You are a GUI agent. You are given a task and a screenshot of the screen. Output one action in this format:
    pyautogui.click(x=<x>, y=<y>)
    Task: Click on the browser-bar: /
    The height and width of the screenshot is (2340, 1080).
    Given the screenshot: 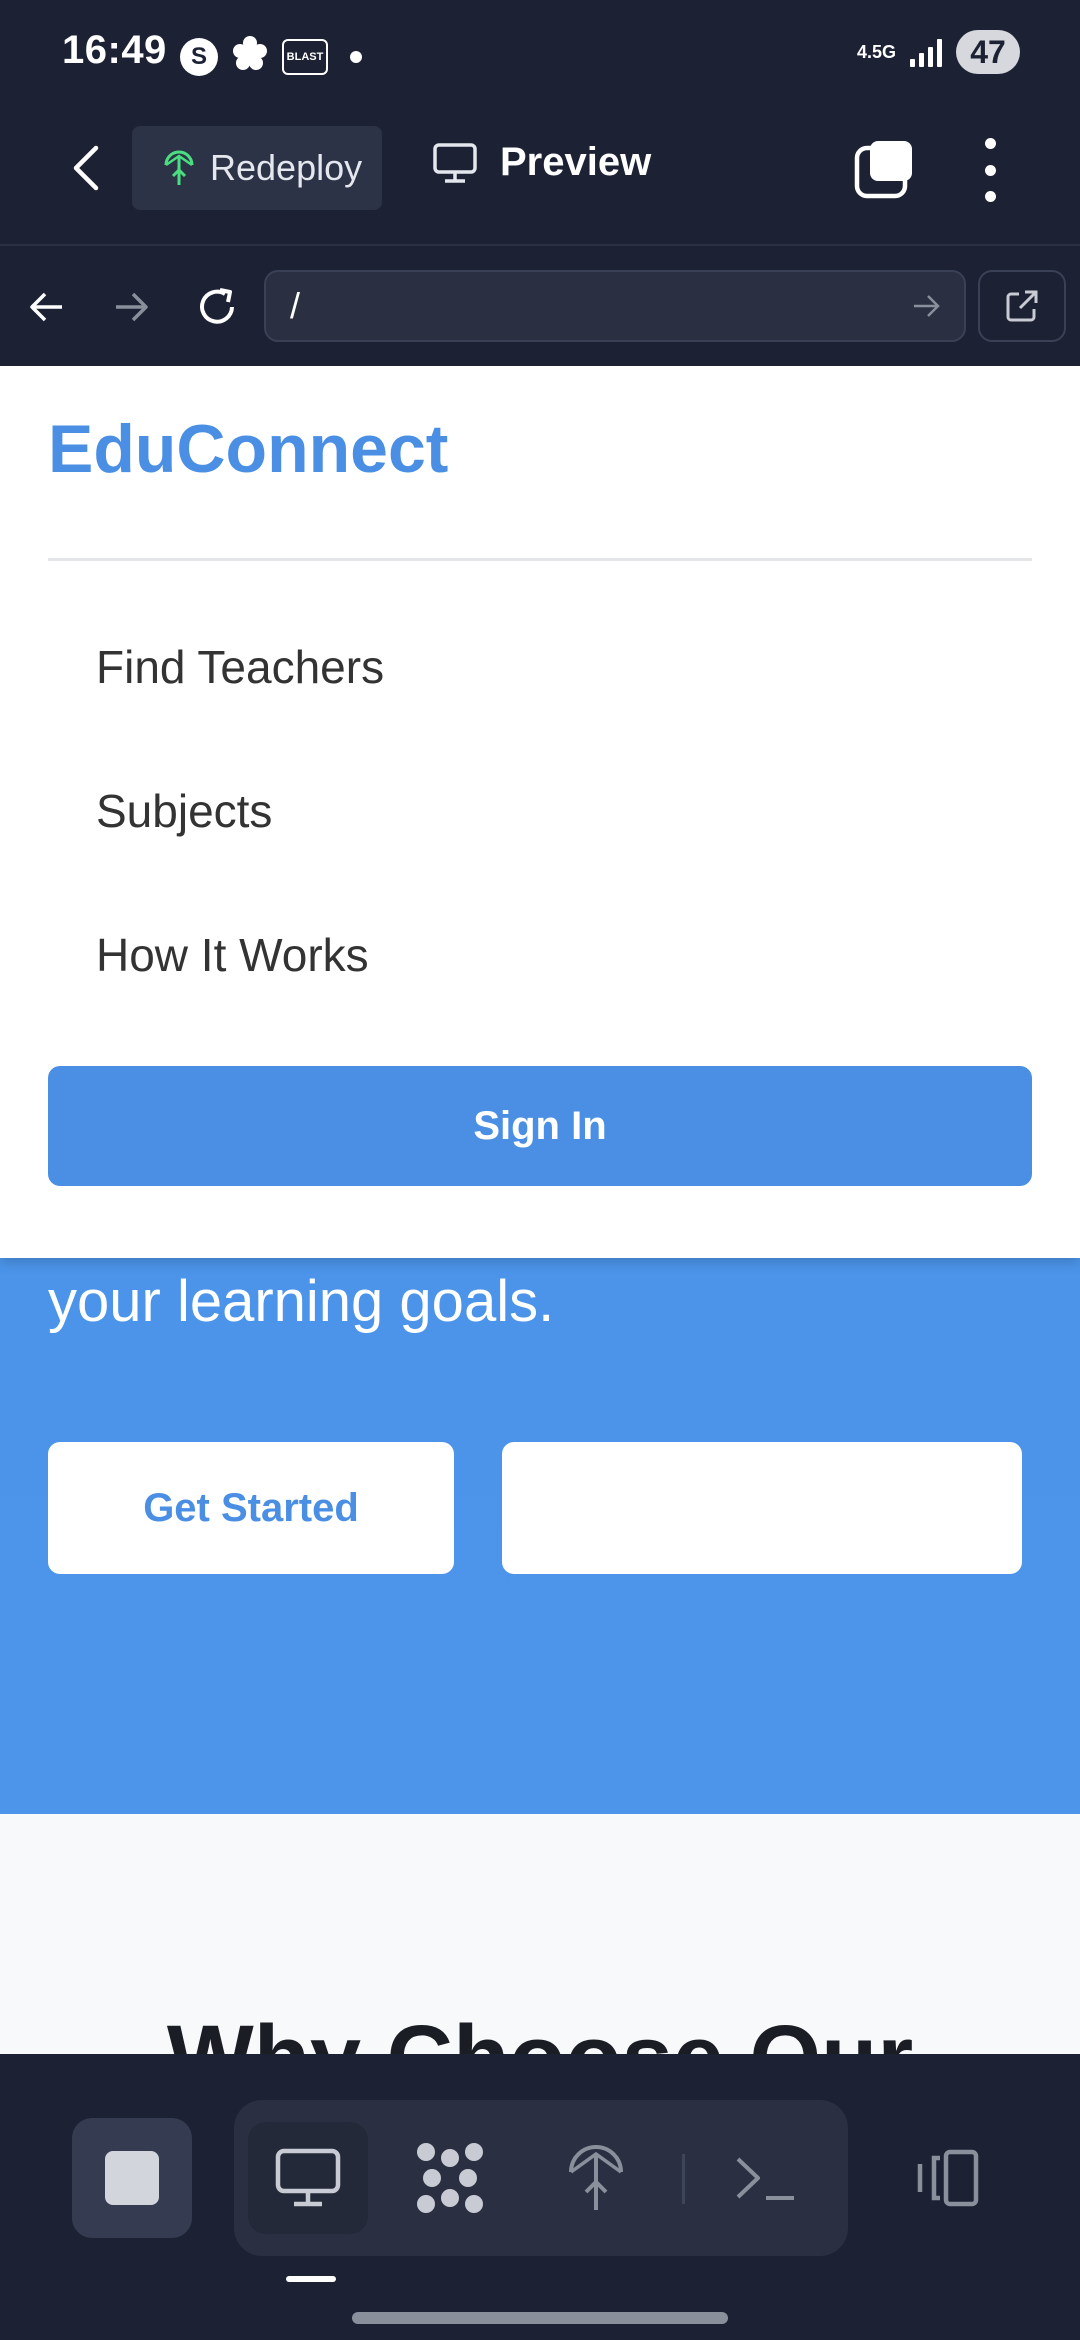 What is the action you would take?
    pyautogui.click(x=540, y=306)
    